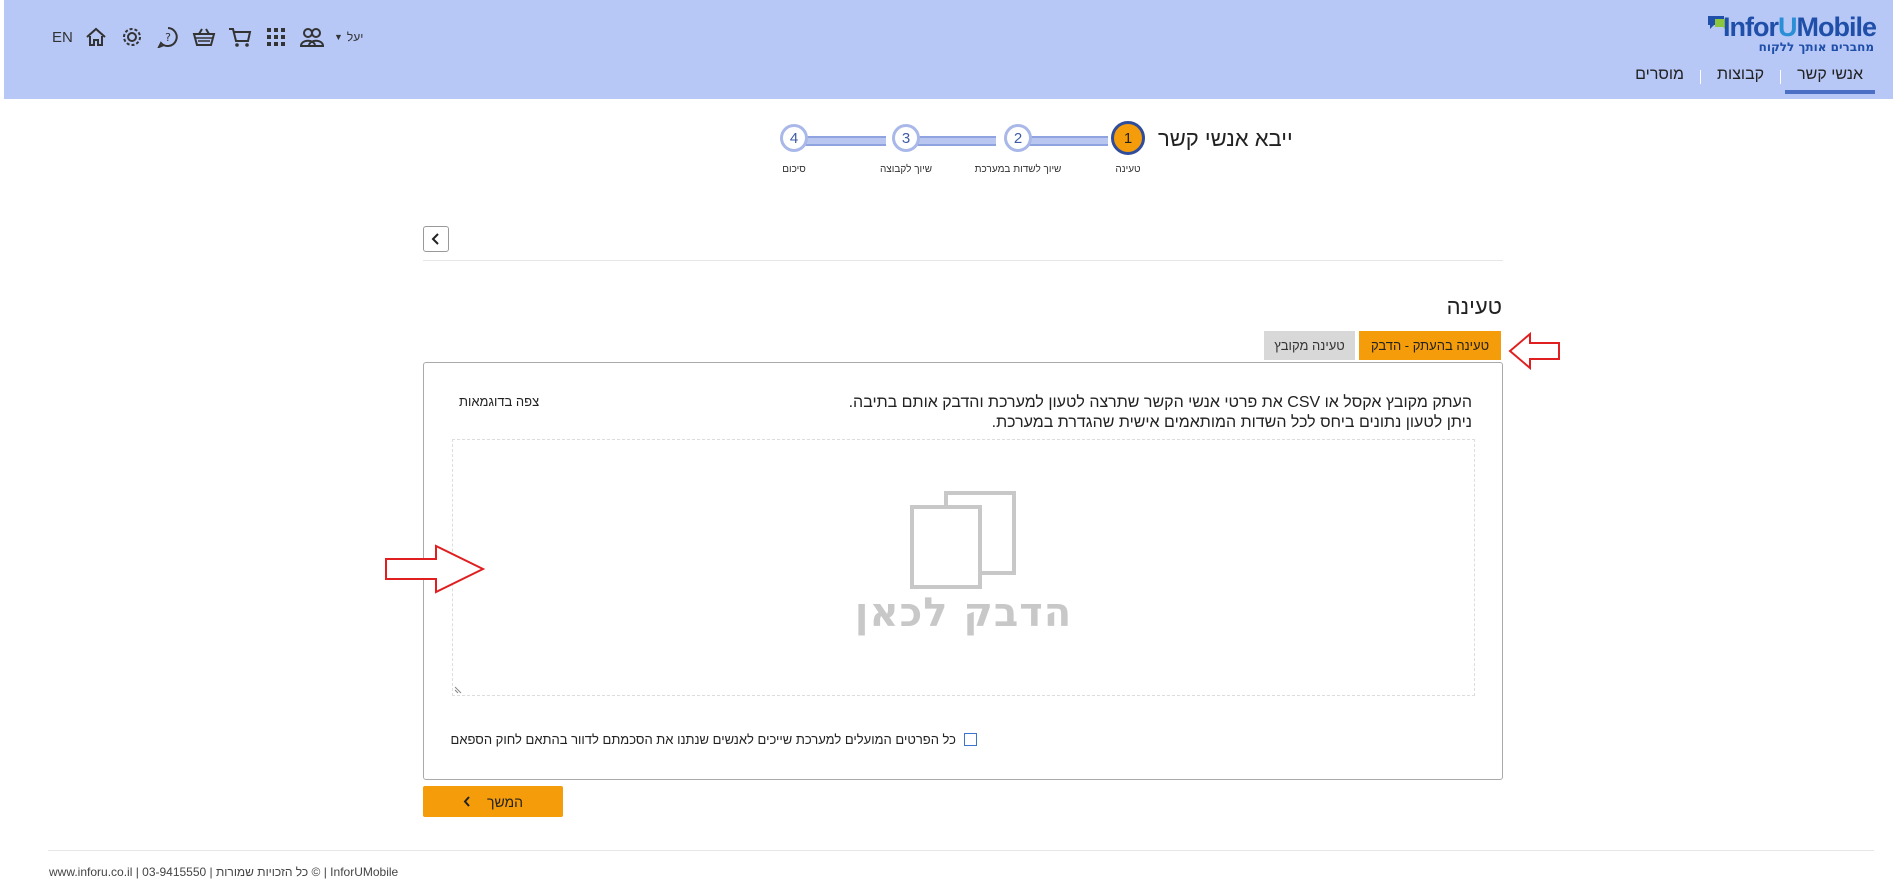  I want to click on step-4-circle: 4, so click(794, 138).